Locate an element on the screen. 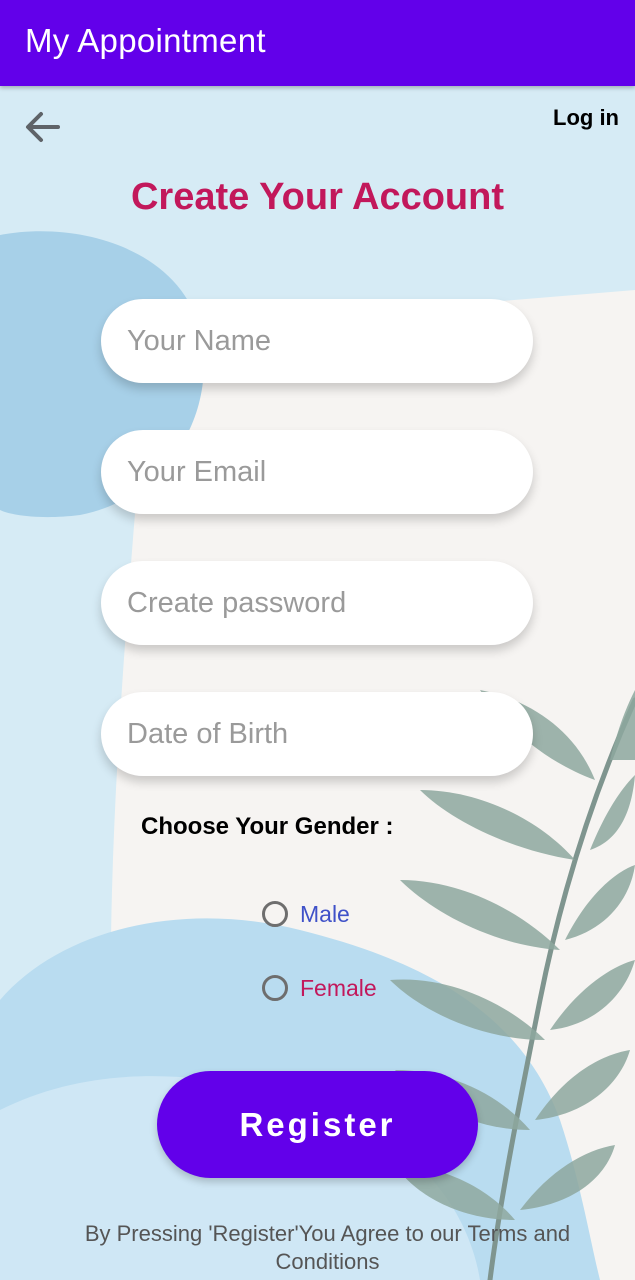  page-title: Create Your Account is located at coordinates (317, 197).